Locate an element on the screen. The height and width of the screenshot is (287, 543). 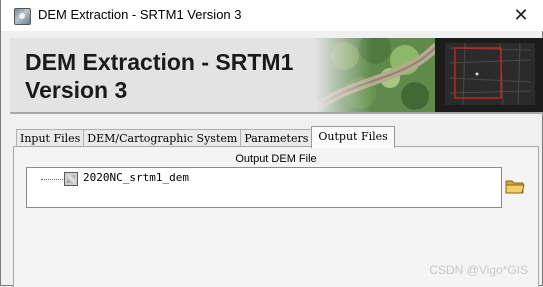
banner-satellite-image is located at coordinates (429, 75).